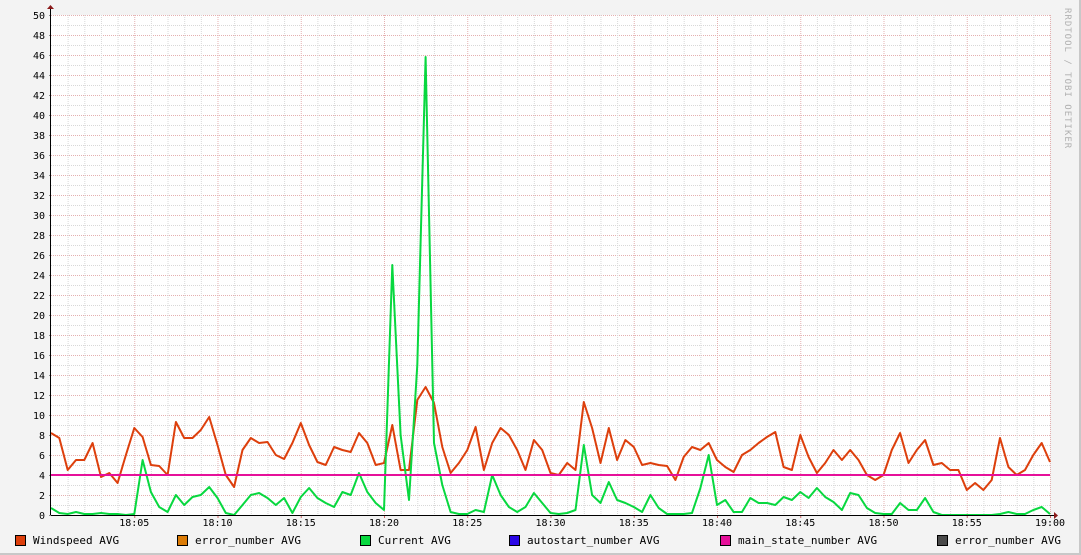 The width and height of the screenshot is (1081, 555). I want to click on legend-label: Windspeed AVG, so click(76, 540).